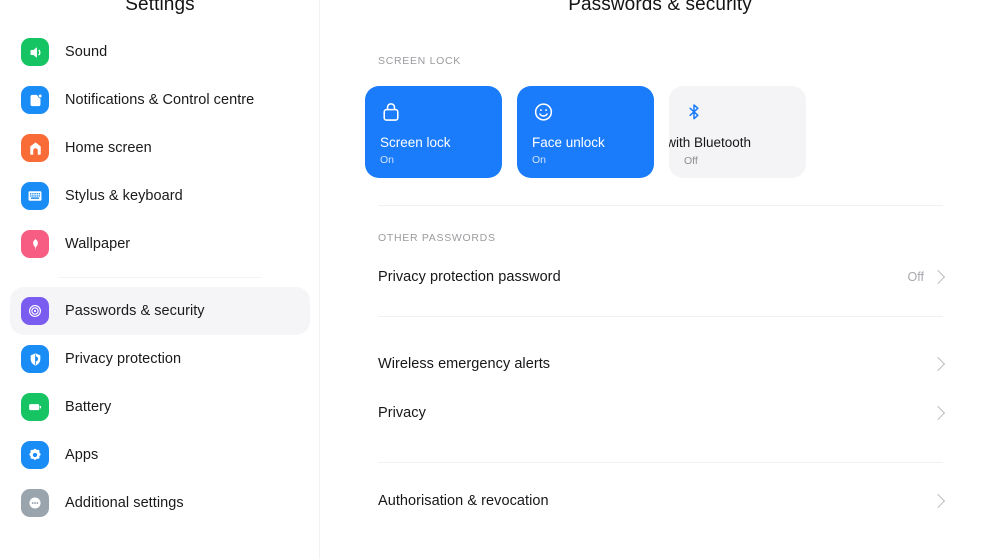 The height and width of the screenshot is (559, 1000). I want to click on sidebar-item-privacy-protection: Privacy protection, so click(160, 359).